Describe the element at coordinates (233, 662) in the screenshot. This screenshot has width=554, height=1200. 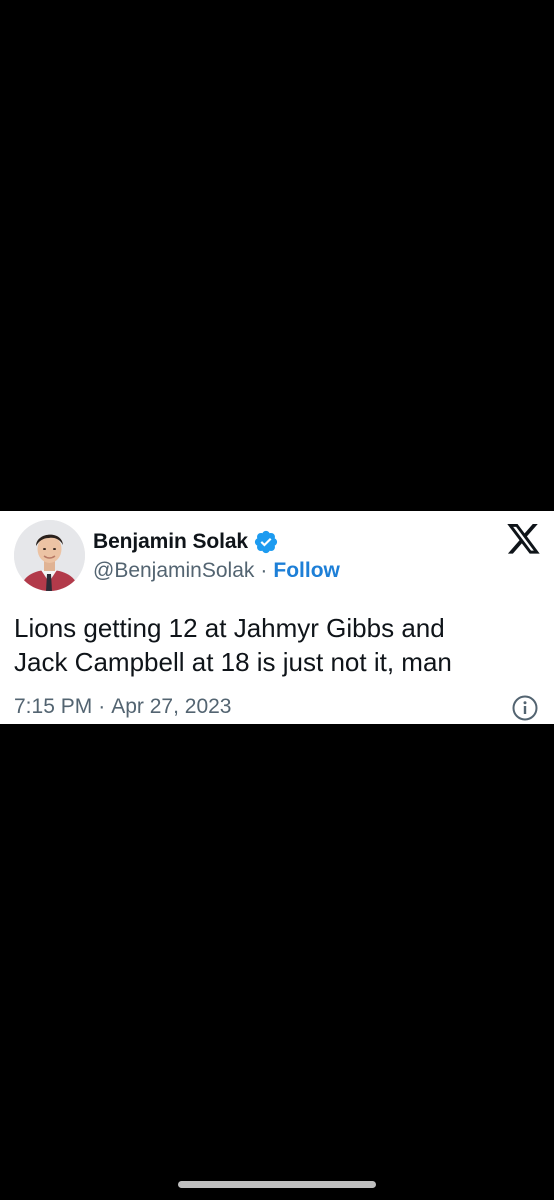
I see `tweet-text-line: Jack Campbell at 18 is just not it, man` at that location.